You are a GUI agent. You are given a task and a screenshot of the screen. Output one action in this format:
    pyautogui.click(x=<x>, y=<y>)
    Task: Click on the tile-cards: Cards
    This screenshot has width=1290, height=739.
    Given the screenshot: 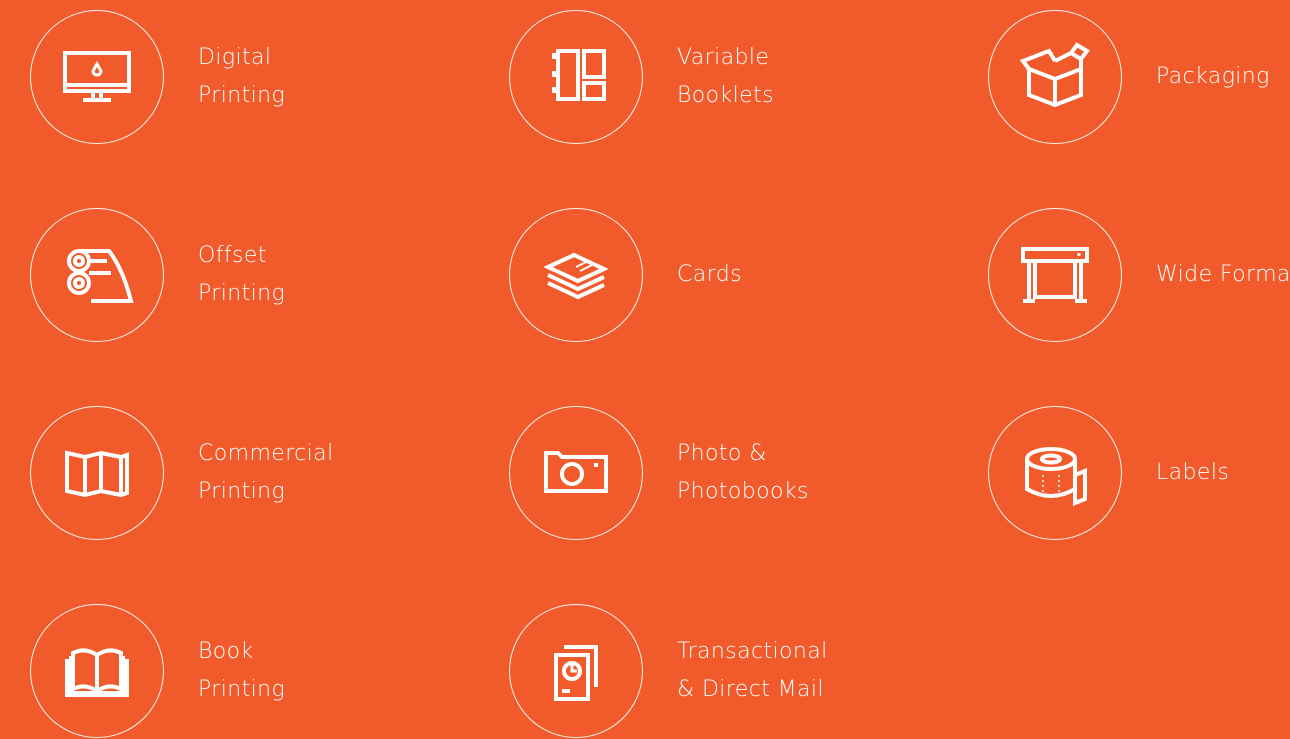 What is the action you would take?
    pyautogui.click(x=625, y=275)
    